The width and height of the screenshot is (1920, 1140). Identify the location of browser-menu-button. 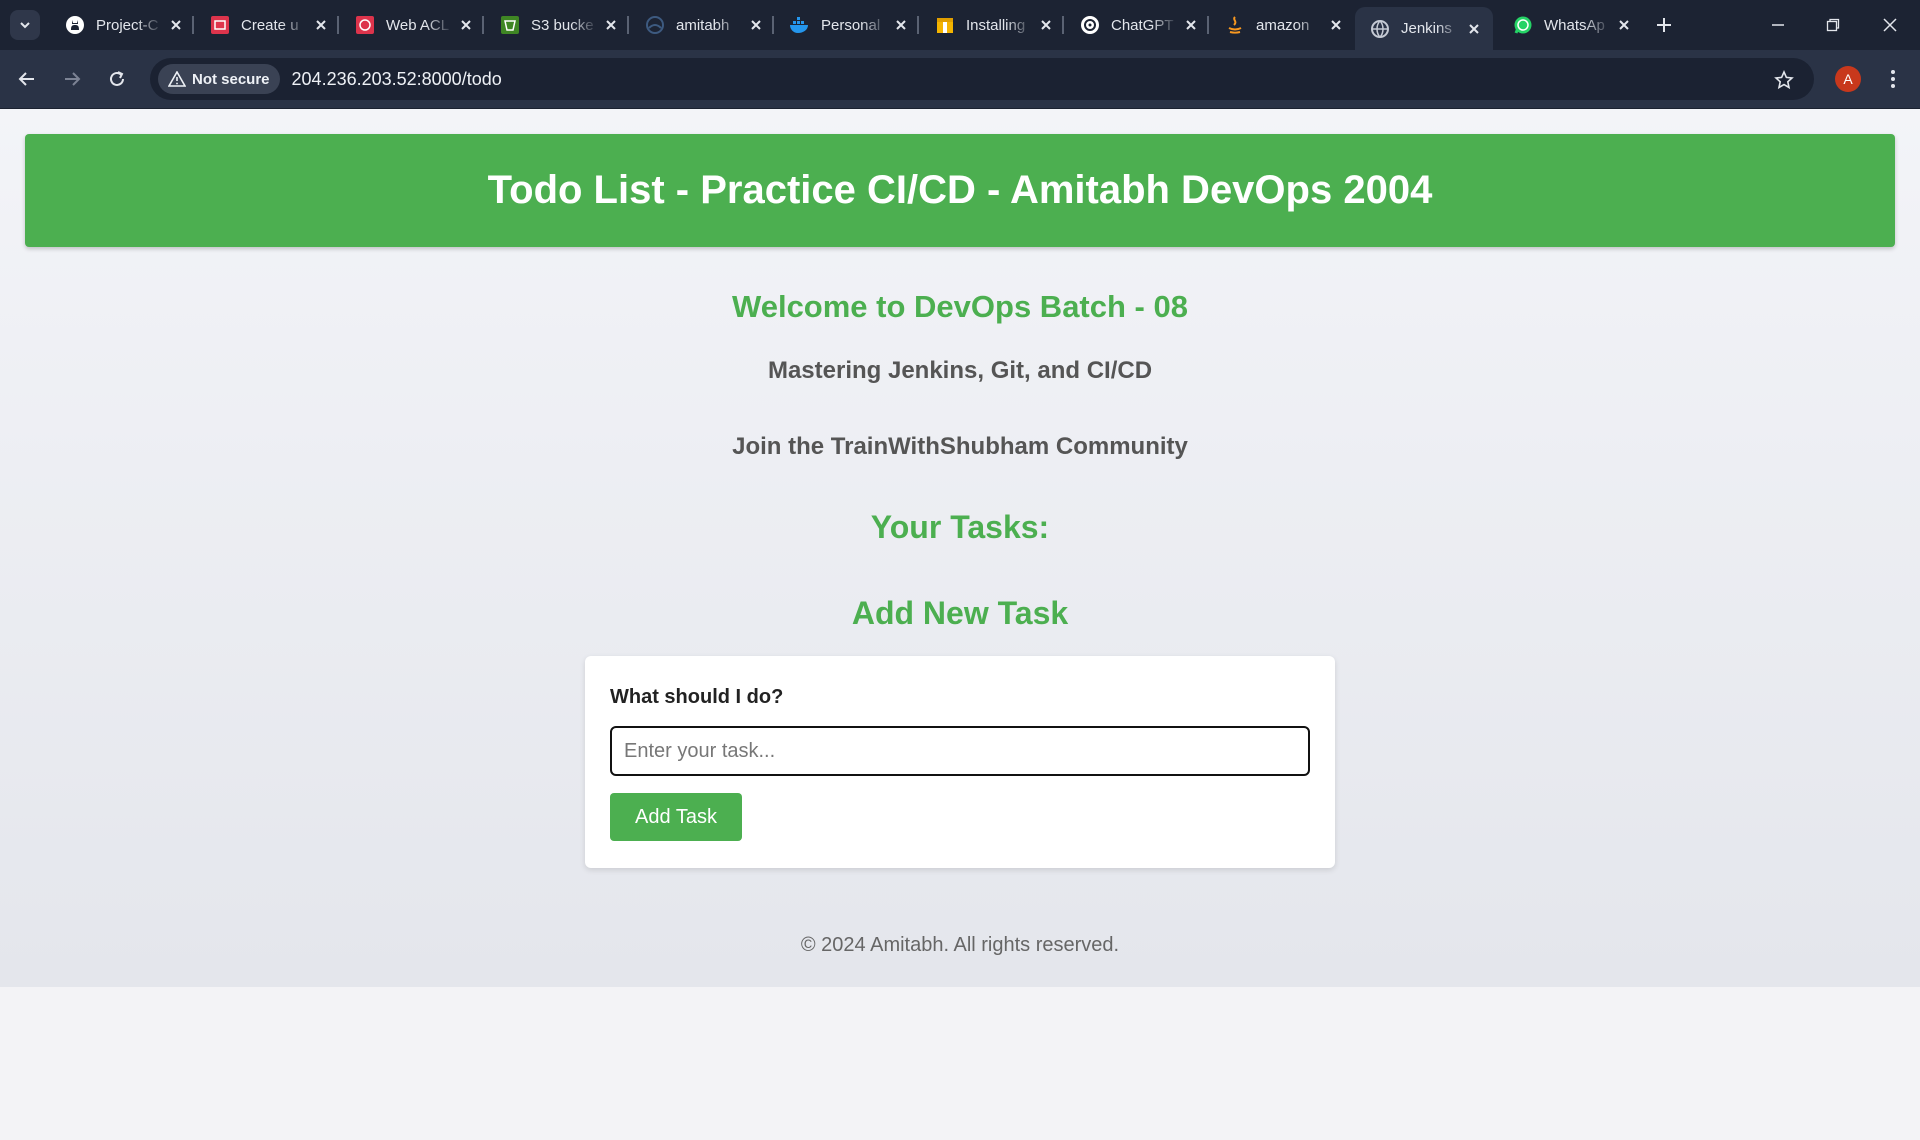
(1893, 79).